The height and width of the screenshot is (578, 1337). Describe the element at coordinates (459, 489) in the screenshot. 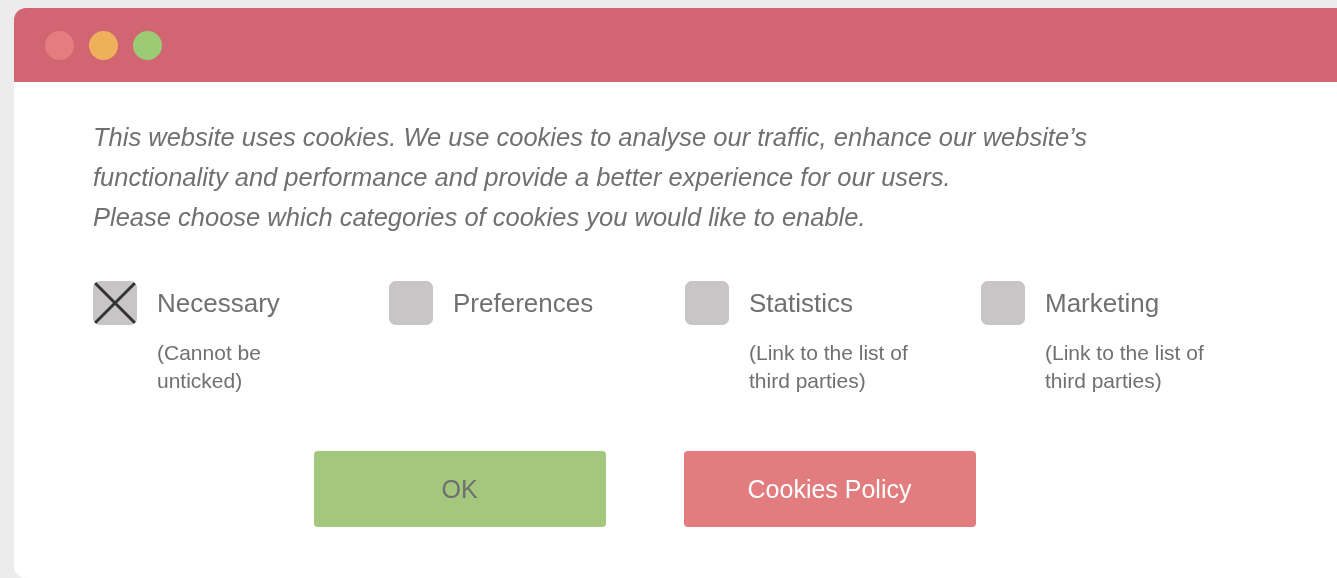

I see `ok-button: OK` at that location.